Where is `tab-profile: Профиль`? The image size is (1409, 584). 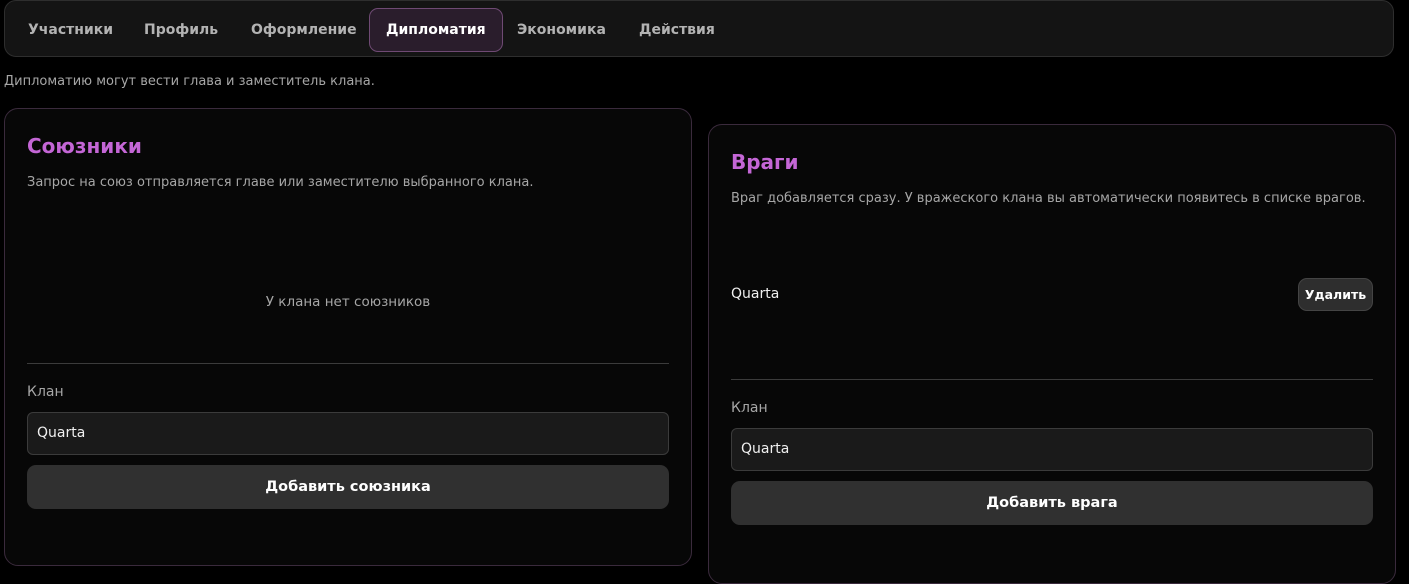
tab-profile: Профиль is located at coordinates (181, 30).